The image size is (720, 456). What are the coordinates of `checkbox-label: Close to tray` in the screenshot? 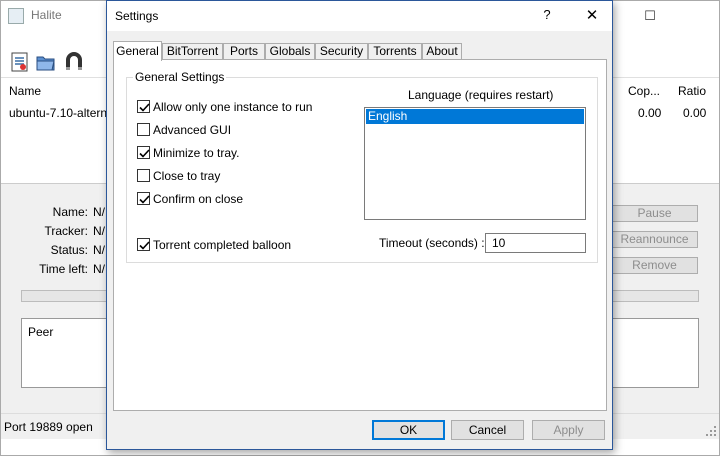 It's located at (187, 175).